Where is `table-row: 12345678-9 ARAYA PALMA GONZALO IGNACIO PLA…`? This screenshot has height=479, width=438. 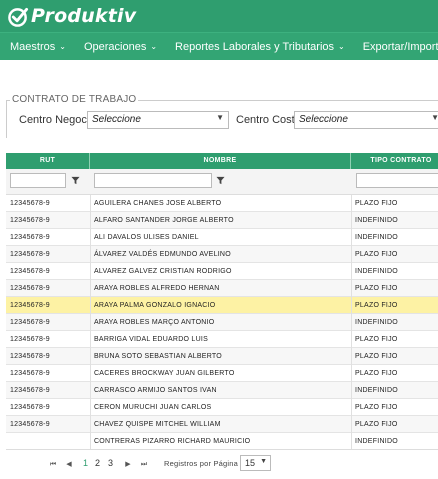
table-row: 12345678-9 ARAYA PALMA GONZALO IGNACIO PLA… is located at coordinates (222, 305).